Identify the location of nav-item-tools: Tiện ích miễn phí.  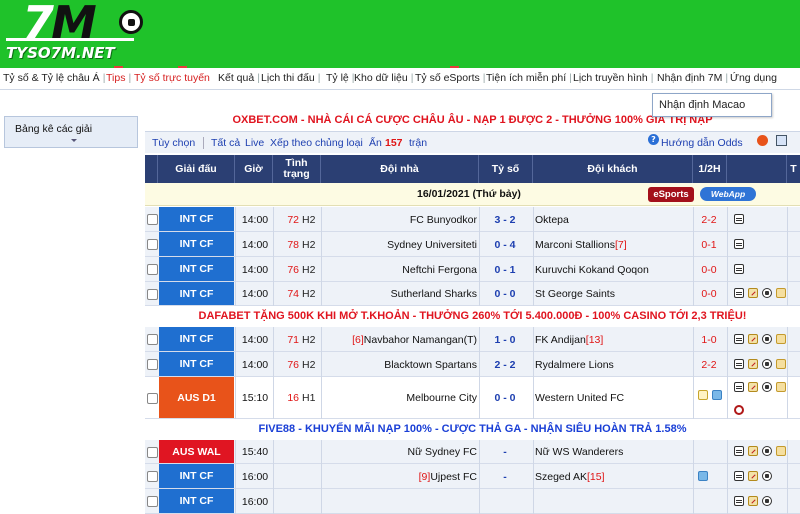
(529, 78).